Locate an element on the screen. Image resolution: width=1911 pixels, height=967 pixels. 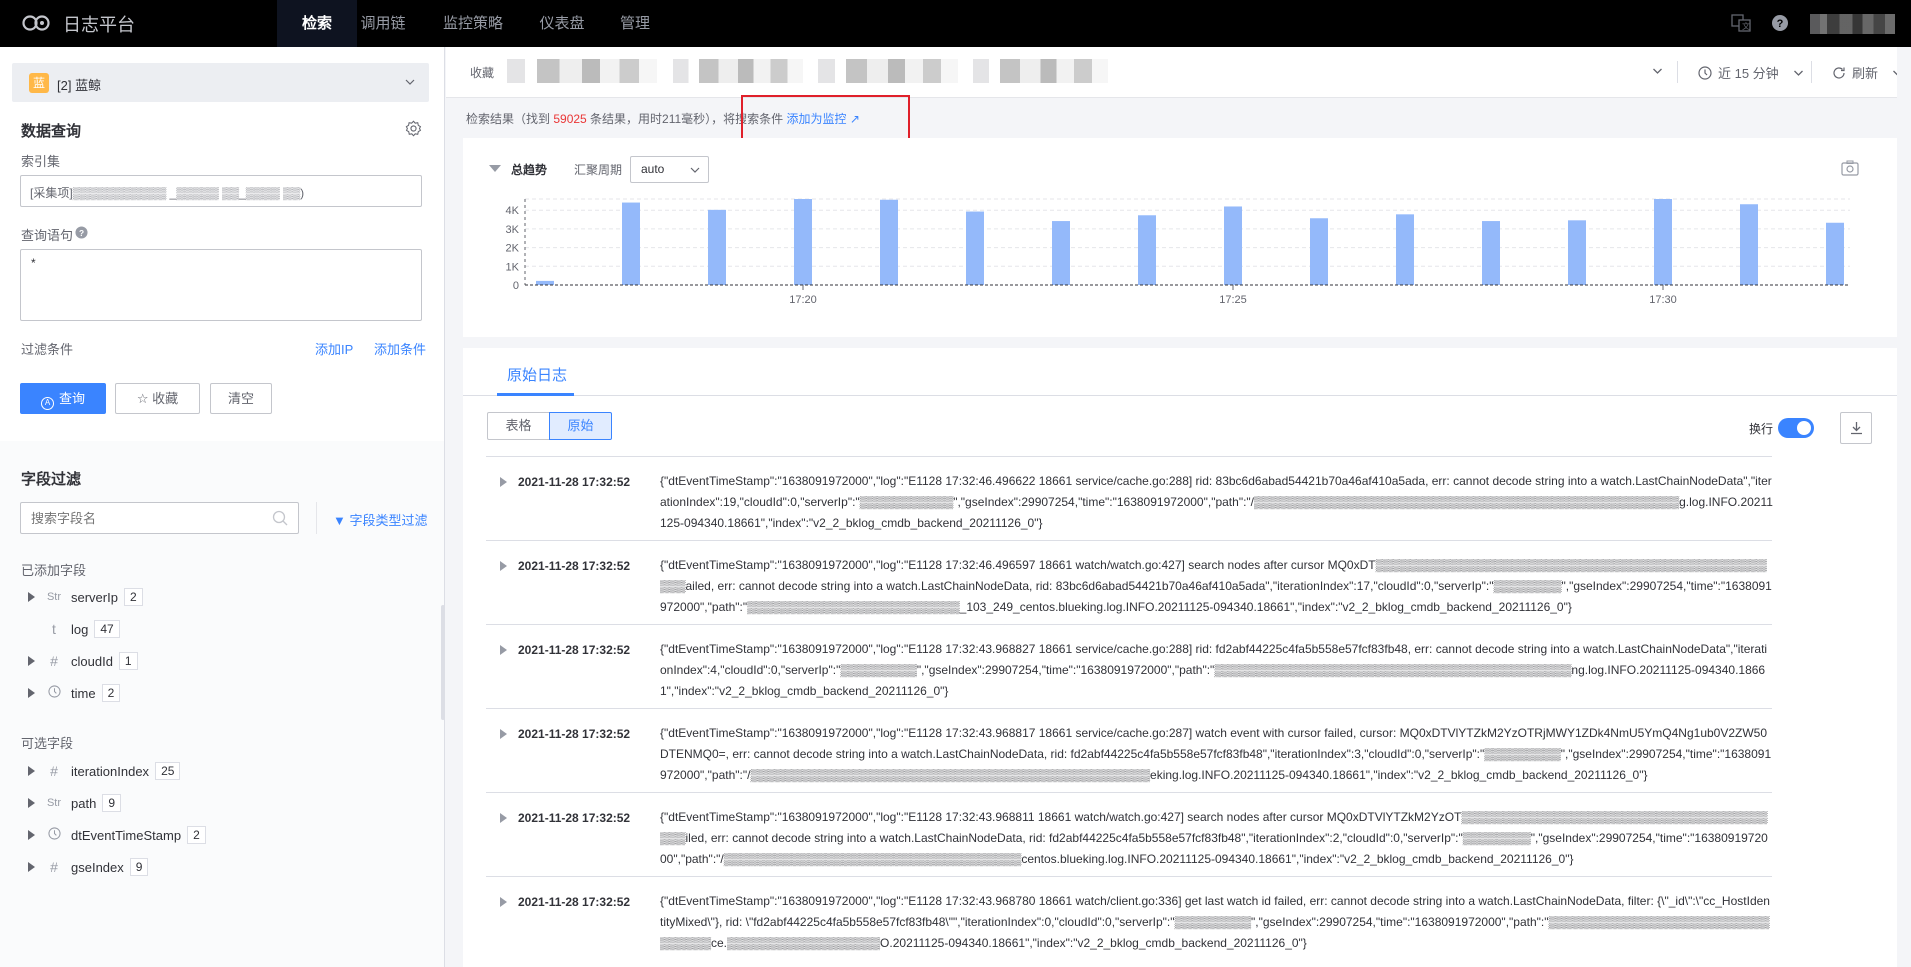
clear-button: 清空 is located at coordinates (241, 398).